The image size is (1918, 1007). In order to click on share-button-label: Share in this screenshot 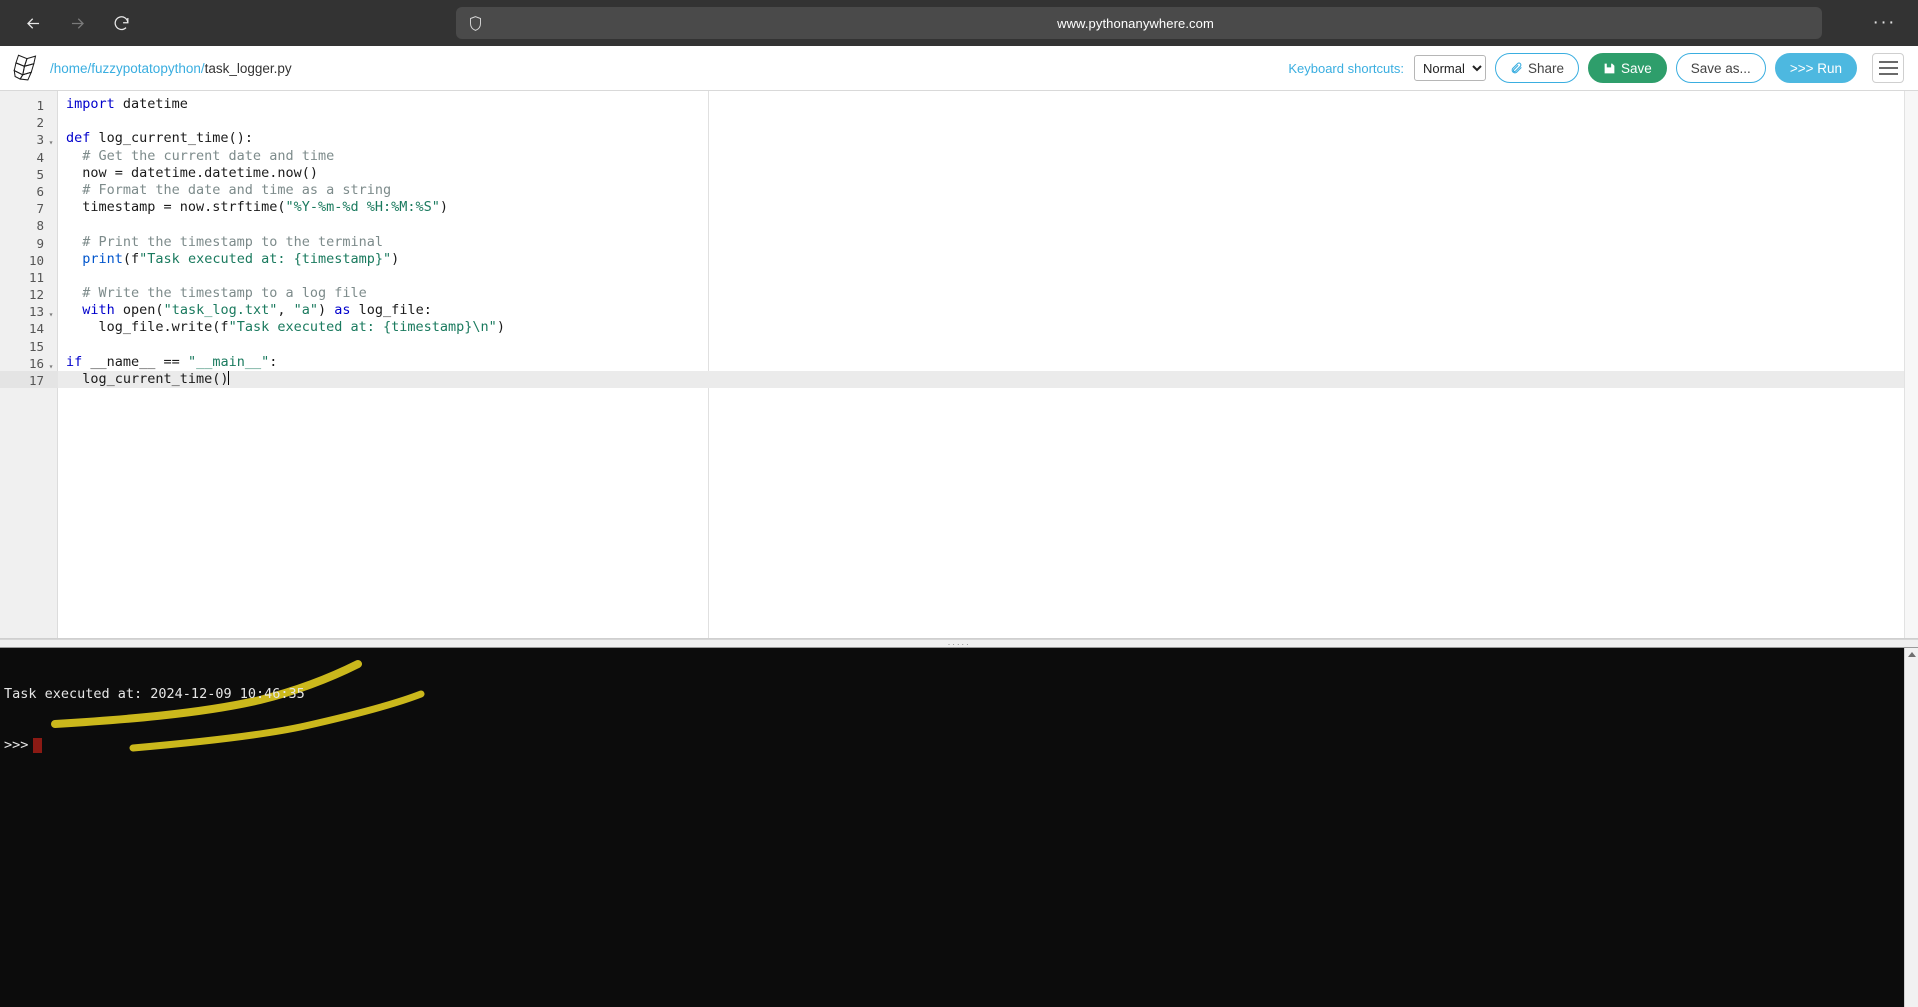, I will do `click(1545, 68)`.